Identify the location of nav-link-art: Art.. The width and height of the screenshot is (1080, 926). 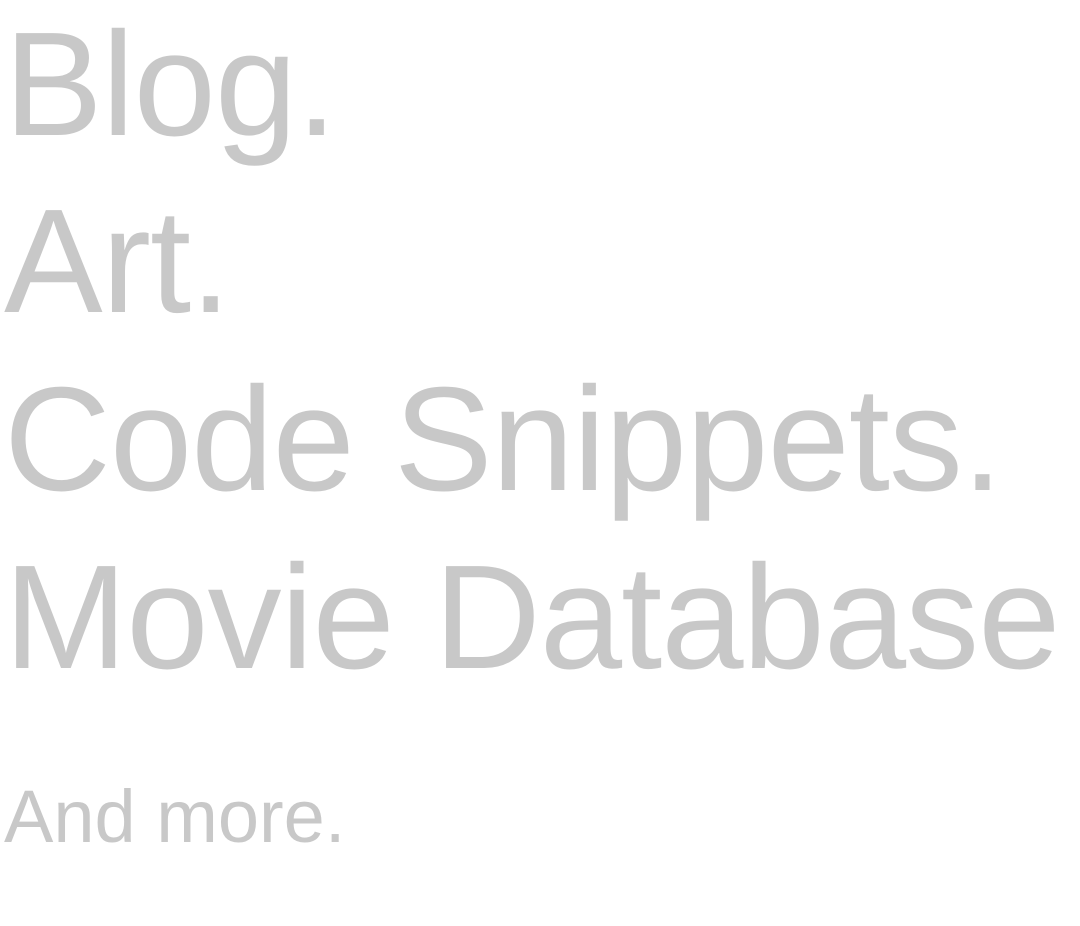
(117, 262).